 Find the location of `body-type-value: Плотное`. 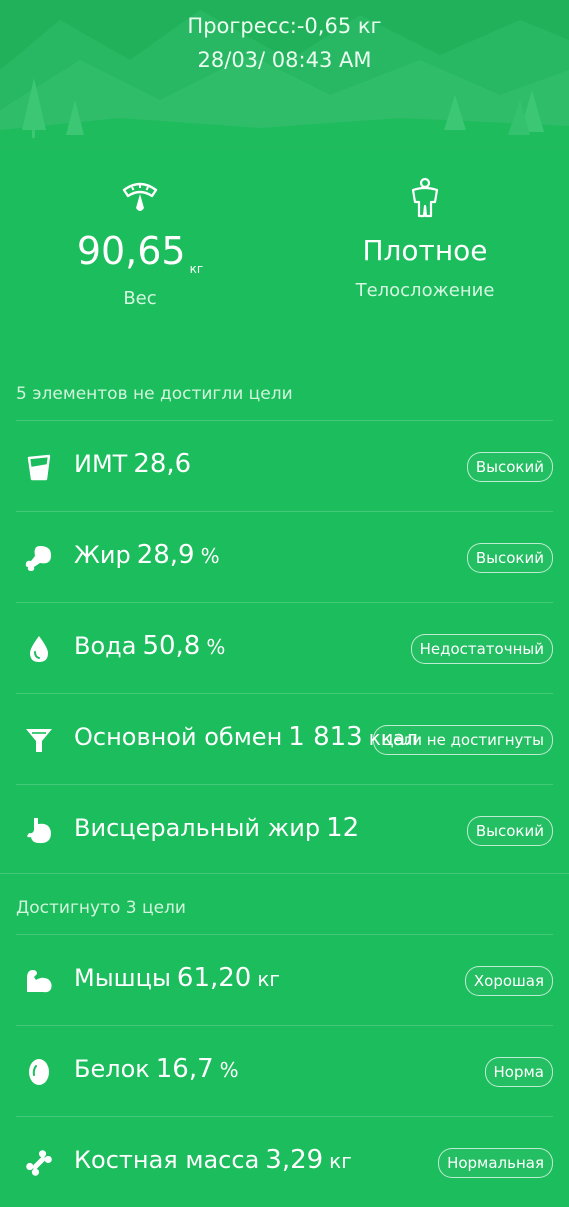

body-type-value: Плотное is located at coordinates (425, 250).